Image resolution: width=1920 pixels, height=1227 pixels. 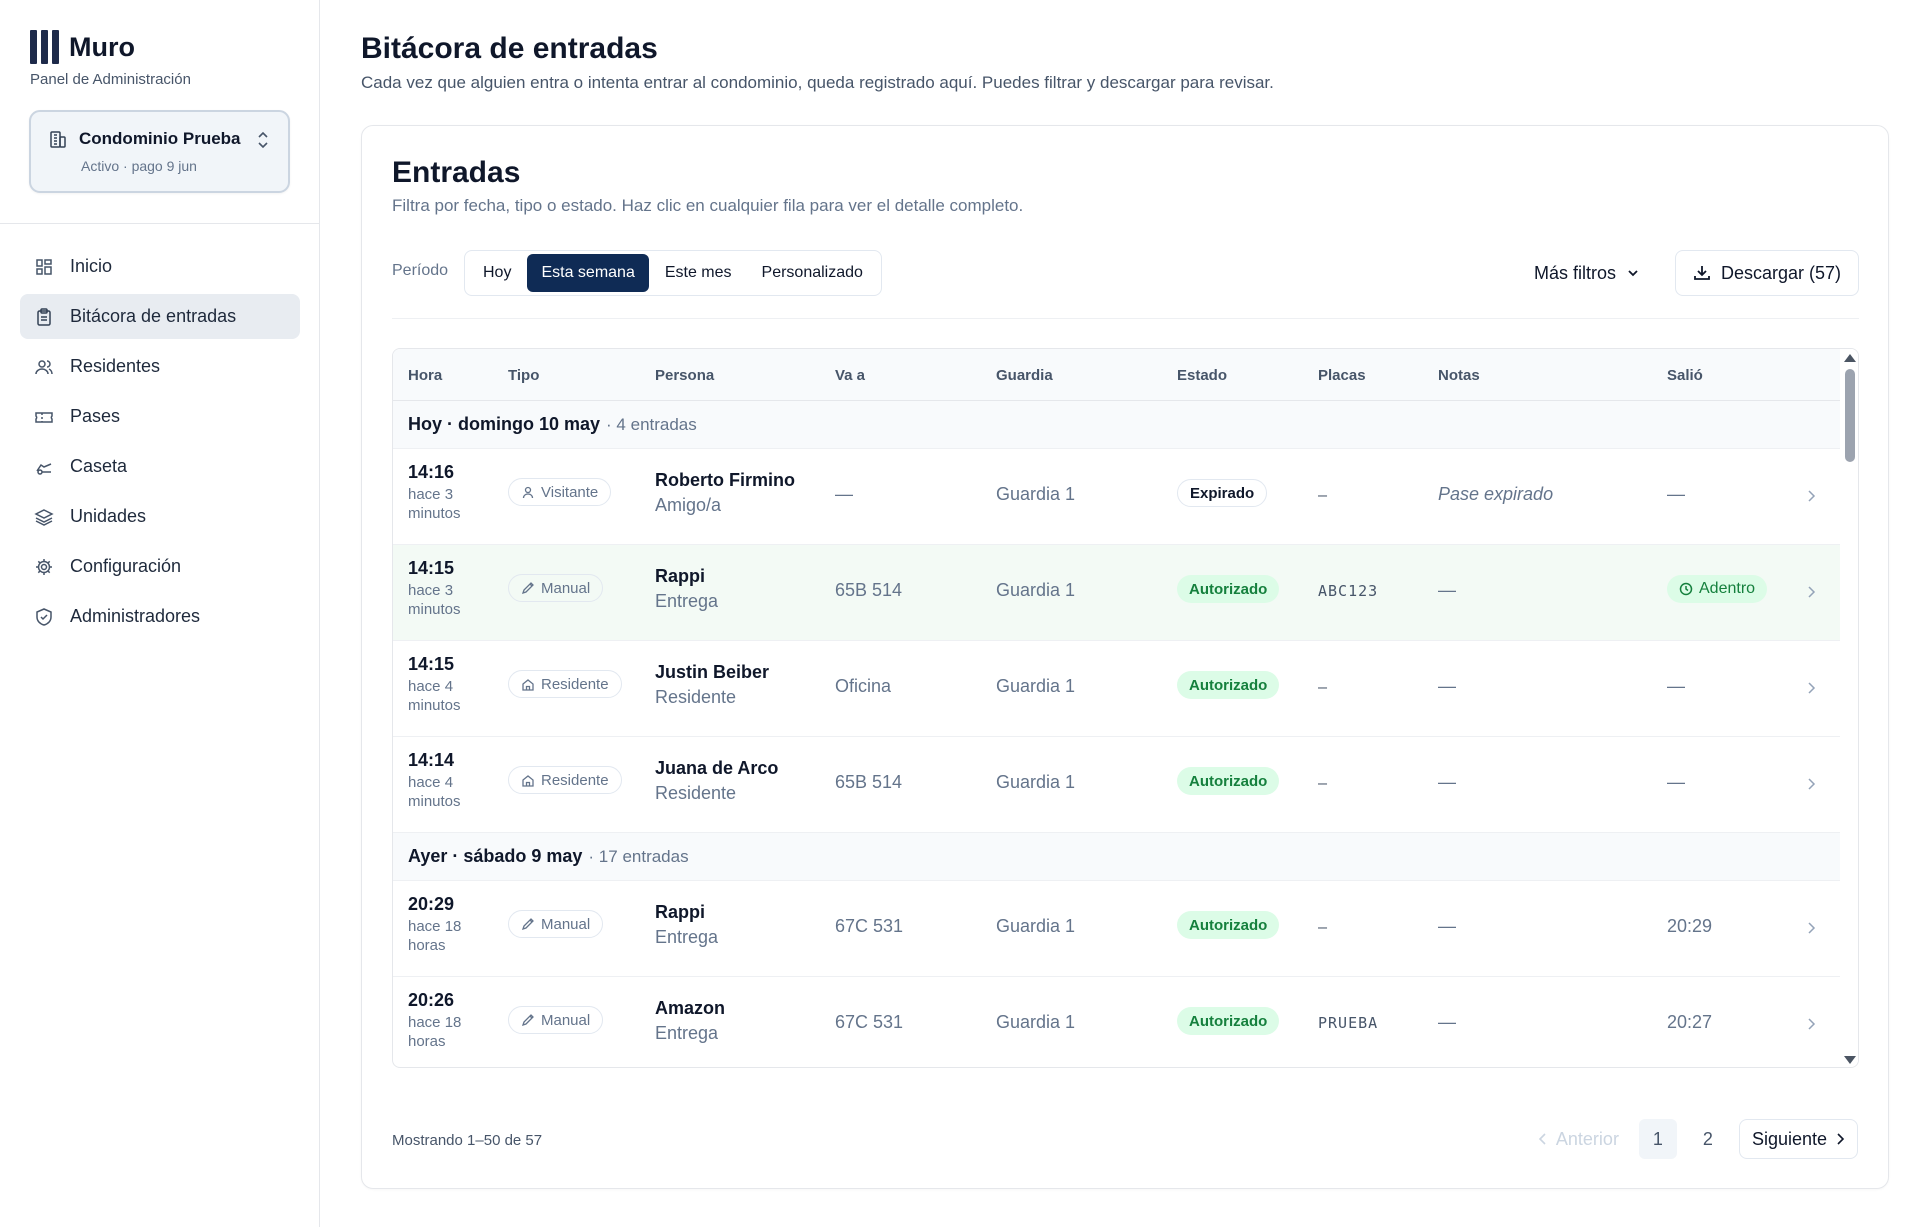 What do you see at coordinates (1202, 375) in the screenshot?
I see `col-estado: Estado` at bounding box center [1202, 375].